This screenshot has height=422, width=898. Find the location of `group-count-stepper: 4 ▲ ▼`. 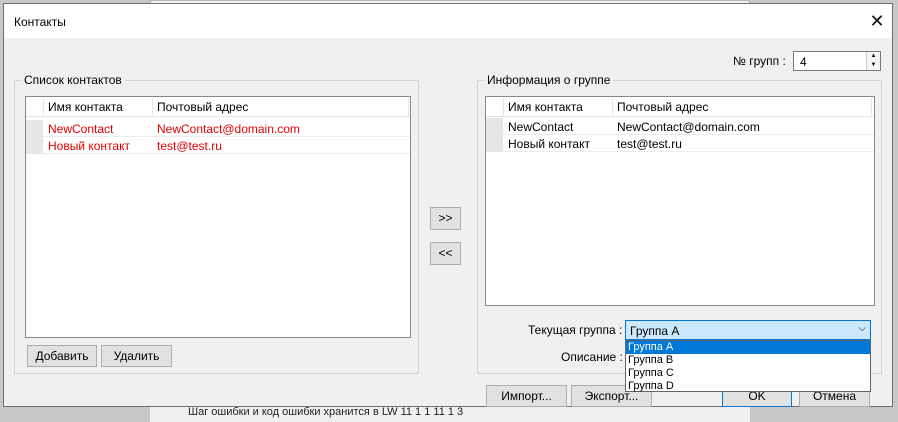

group-count-stepper: 4 ▲ ▼ is located at coordinates (837, 61).